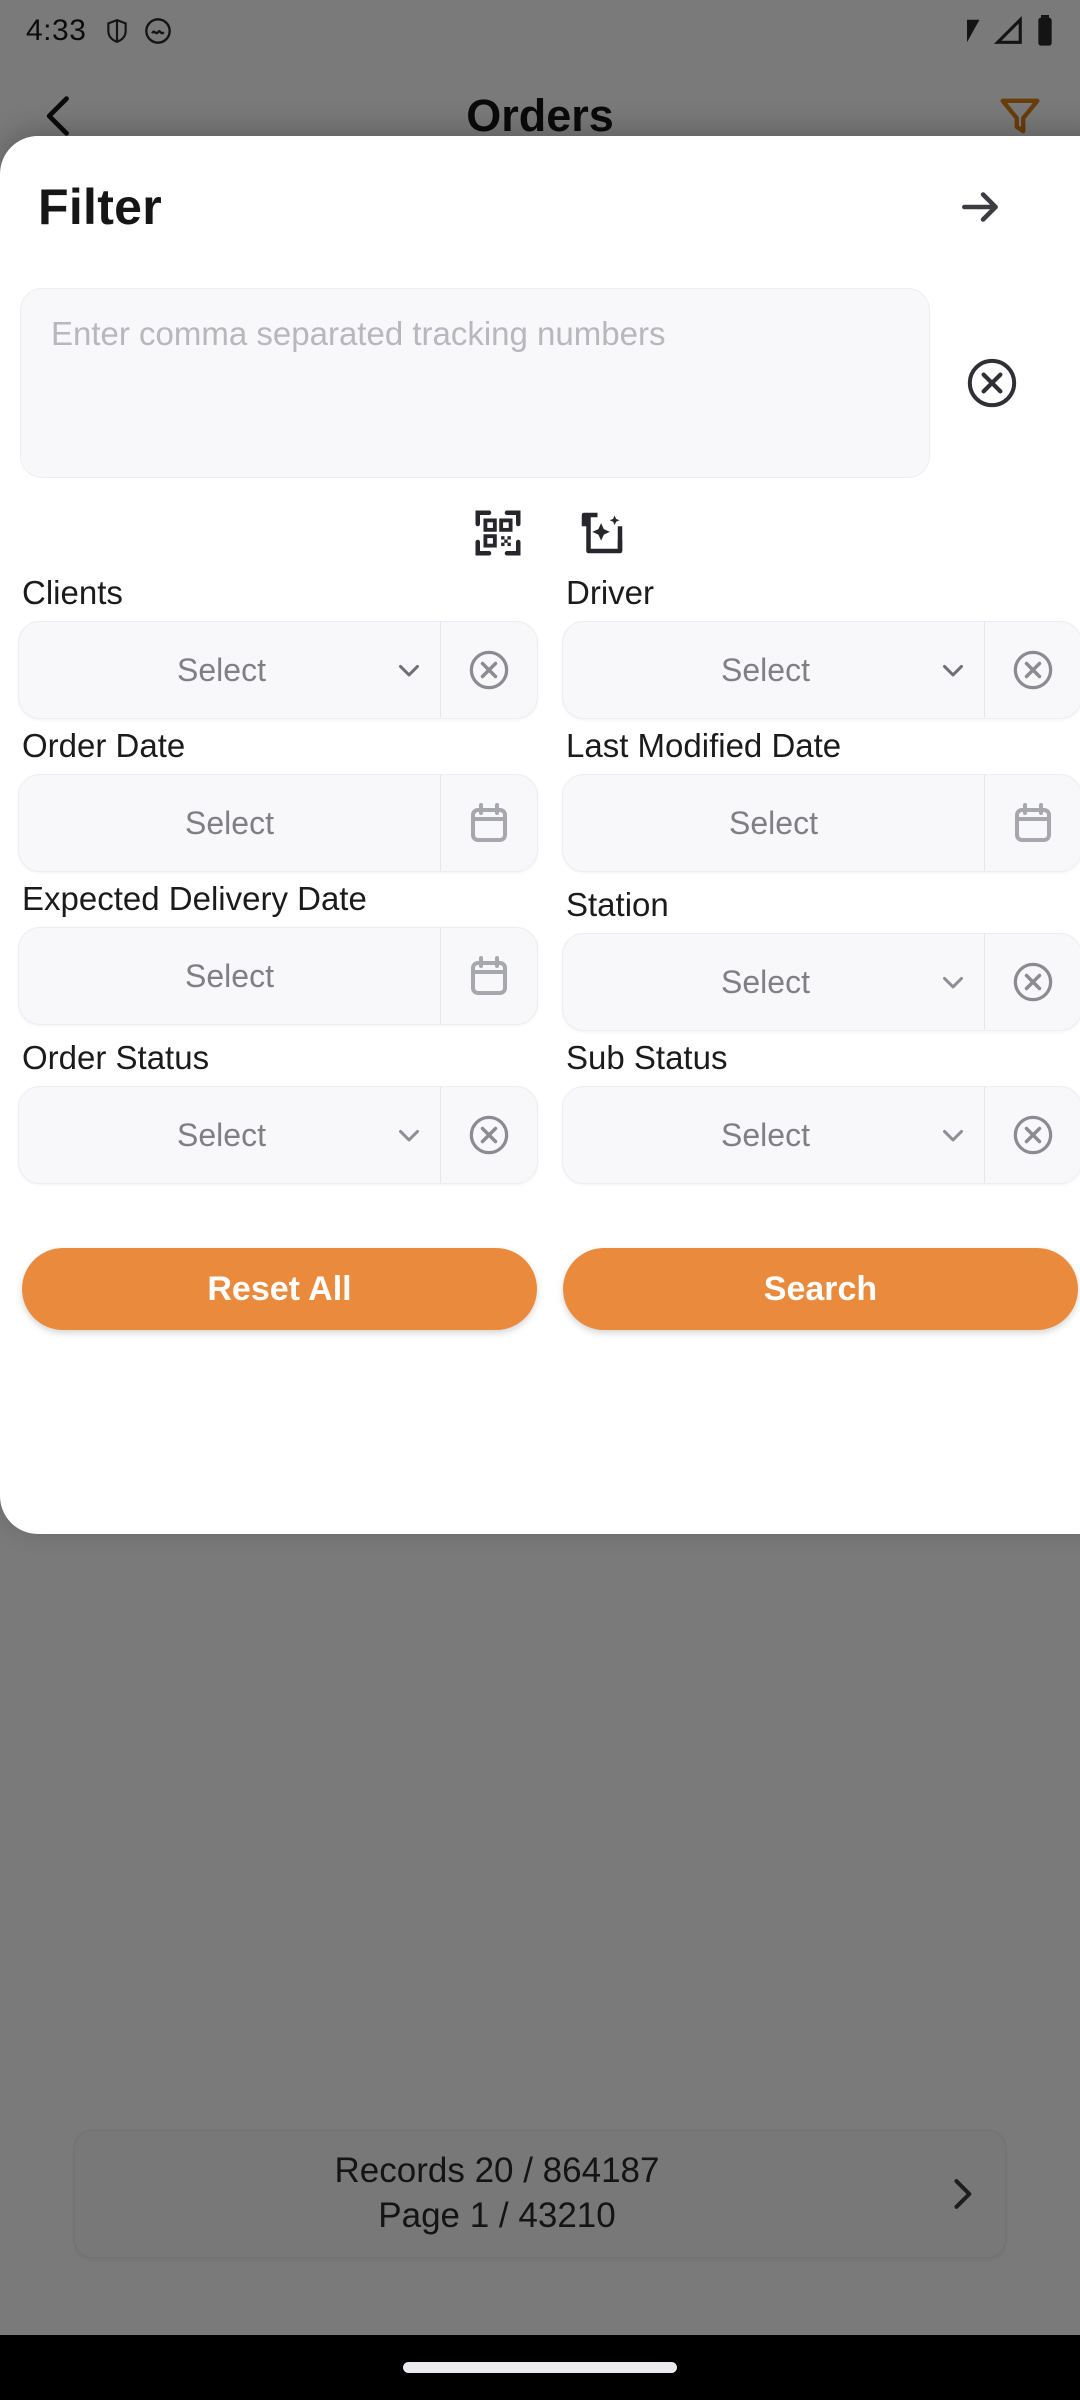 The image size is (1080, 2400). Describe the element at coordinates (475, 383) in the screenshot. I see `tracking-numbers-input: Enter comma separated tracking numbers` at that location.